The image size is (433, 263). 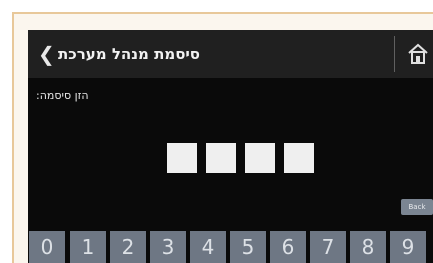 What do you see at coordinates (168, 247) in the screenshot?
I see `key-3: 3` at bounding box center [168, 247].